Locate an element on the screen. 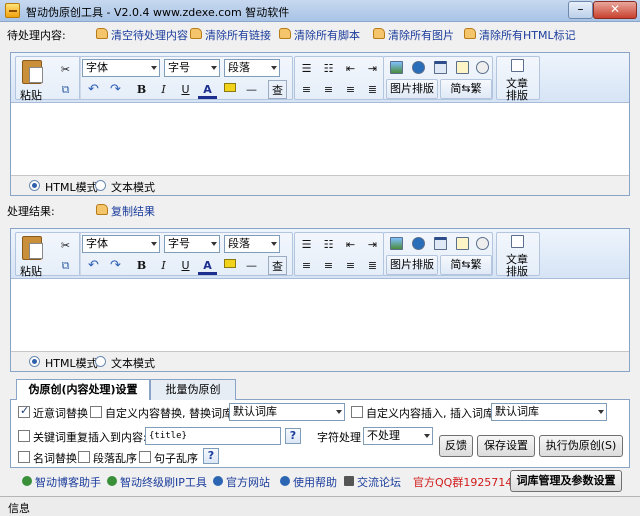 This screenshot has width=640, height=516. custom-insert-label: 自定义内容插入, 插入词库: is located at coordinates (432, 413).